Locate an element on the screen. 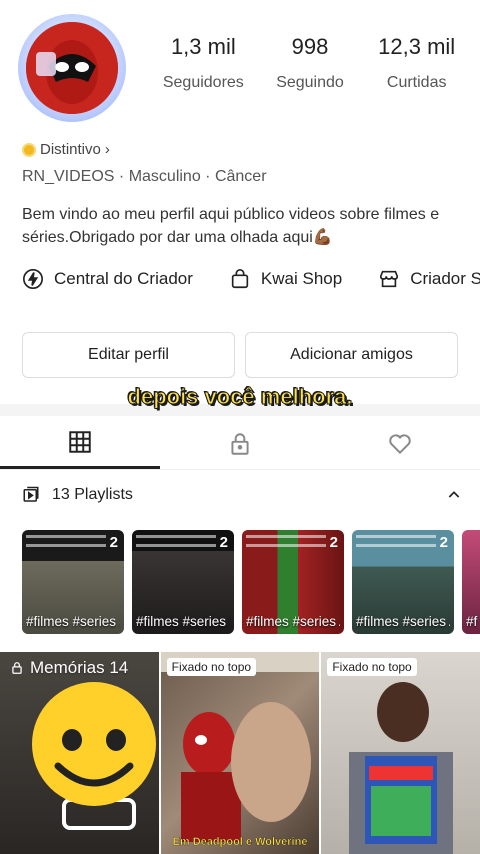 This screenshot has height=854, width=480. video-cell: Fixado no topo is located at coordinates (400, 753).